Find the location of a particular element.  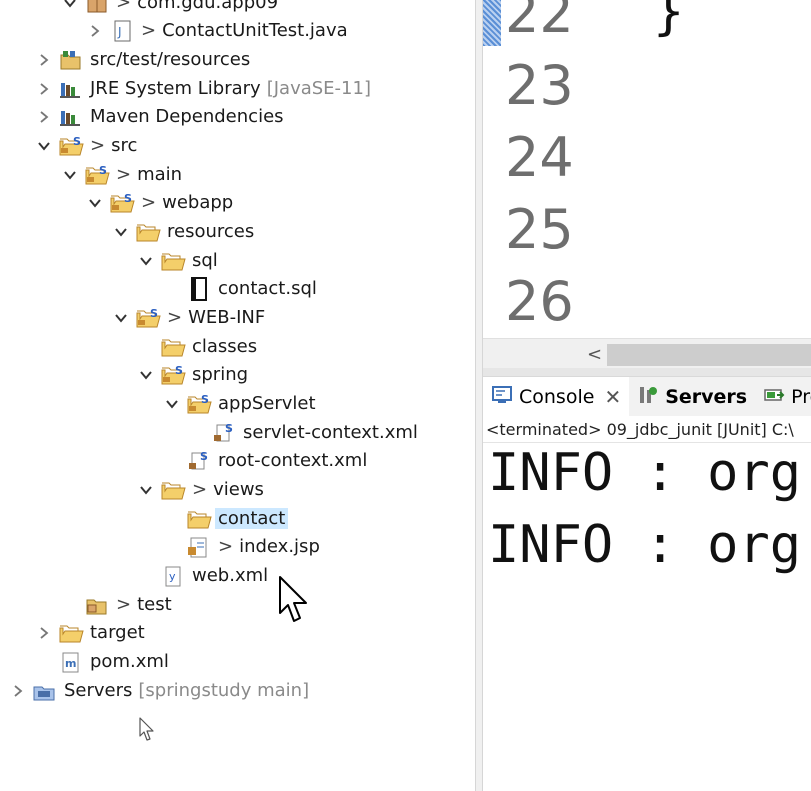

tree-item-servlet-context-xml: Sservlet-context.xml is located at coordinates (303, 432).